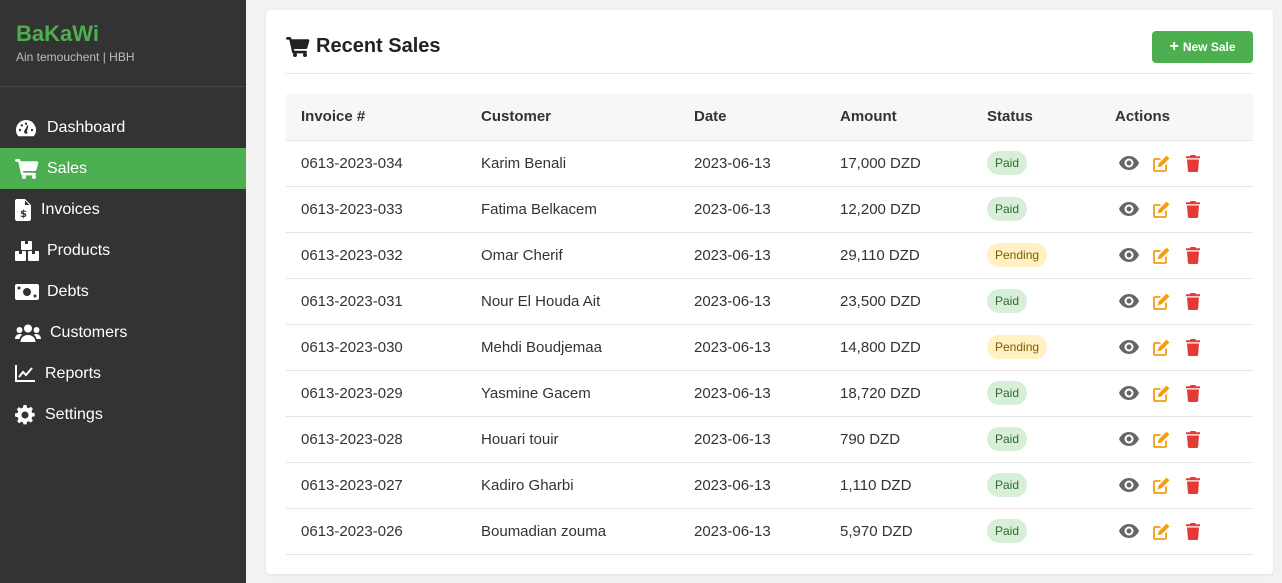 The image size is (1282, 583). What do you see at coordinates (27, 292) in the screenshot?
I see `money-bill-icon` at bounding box center [27, 292].